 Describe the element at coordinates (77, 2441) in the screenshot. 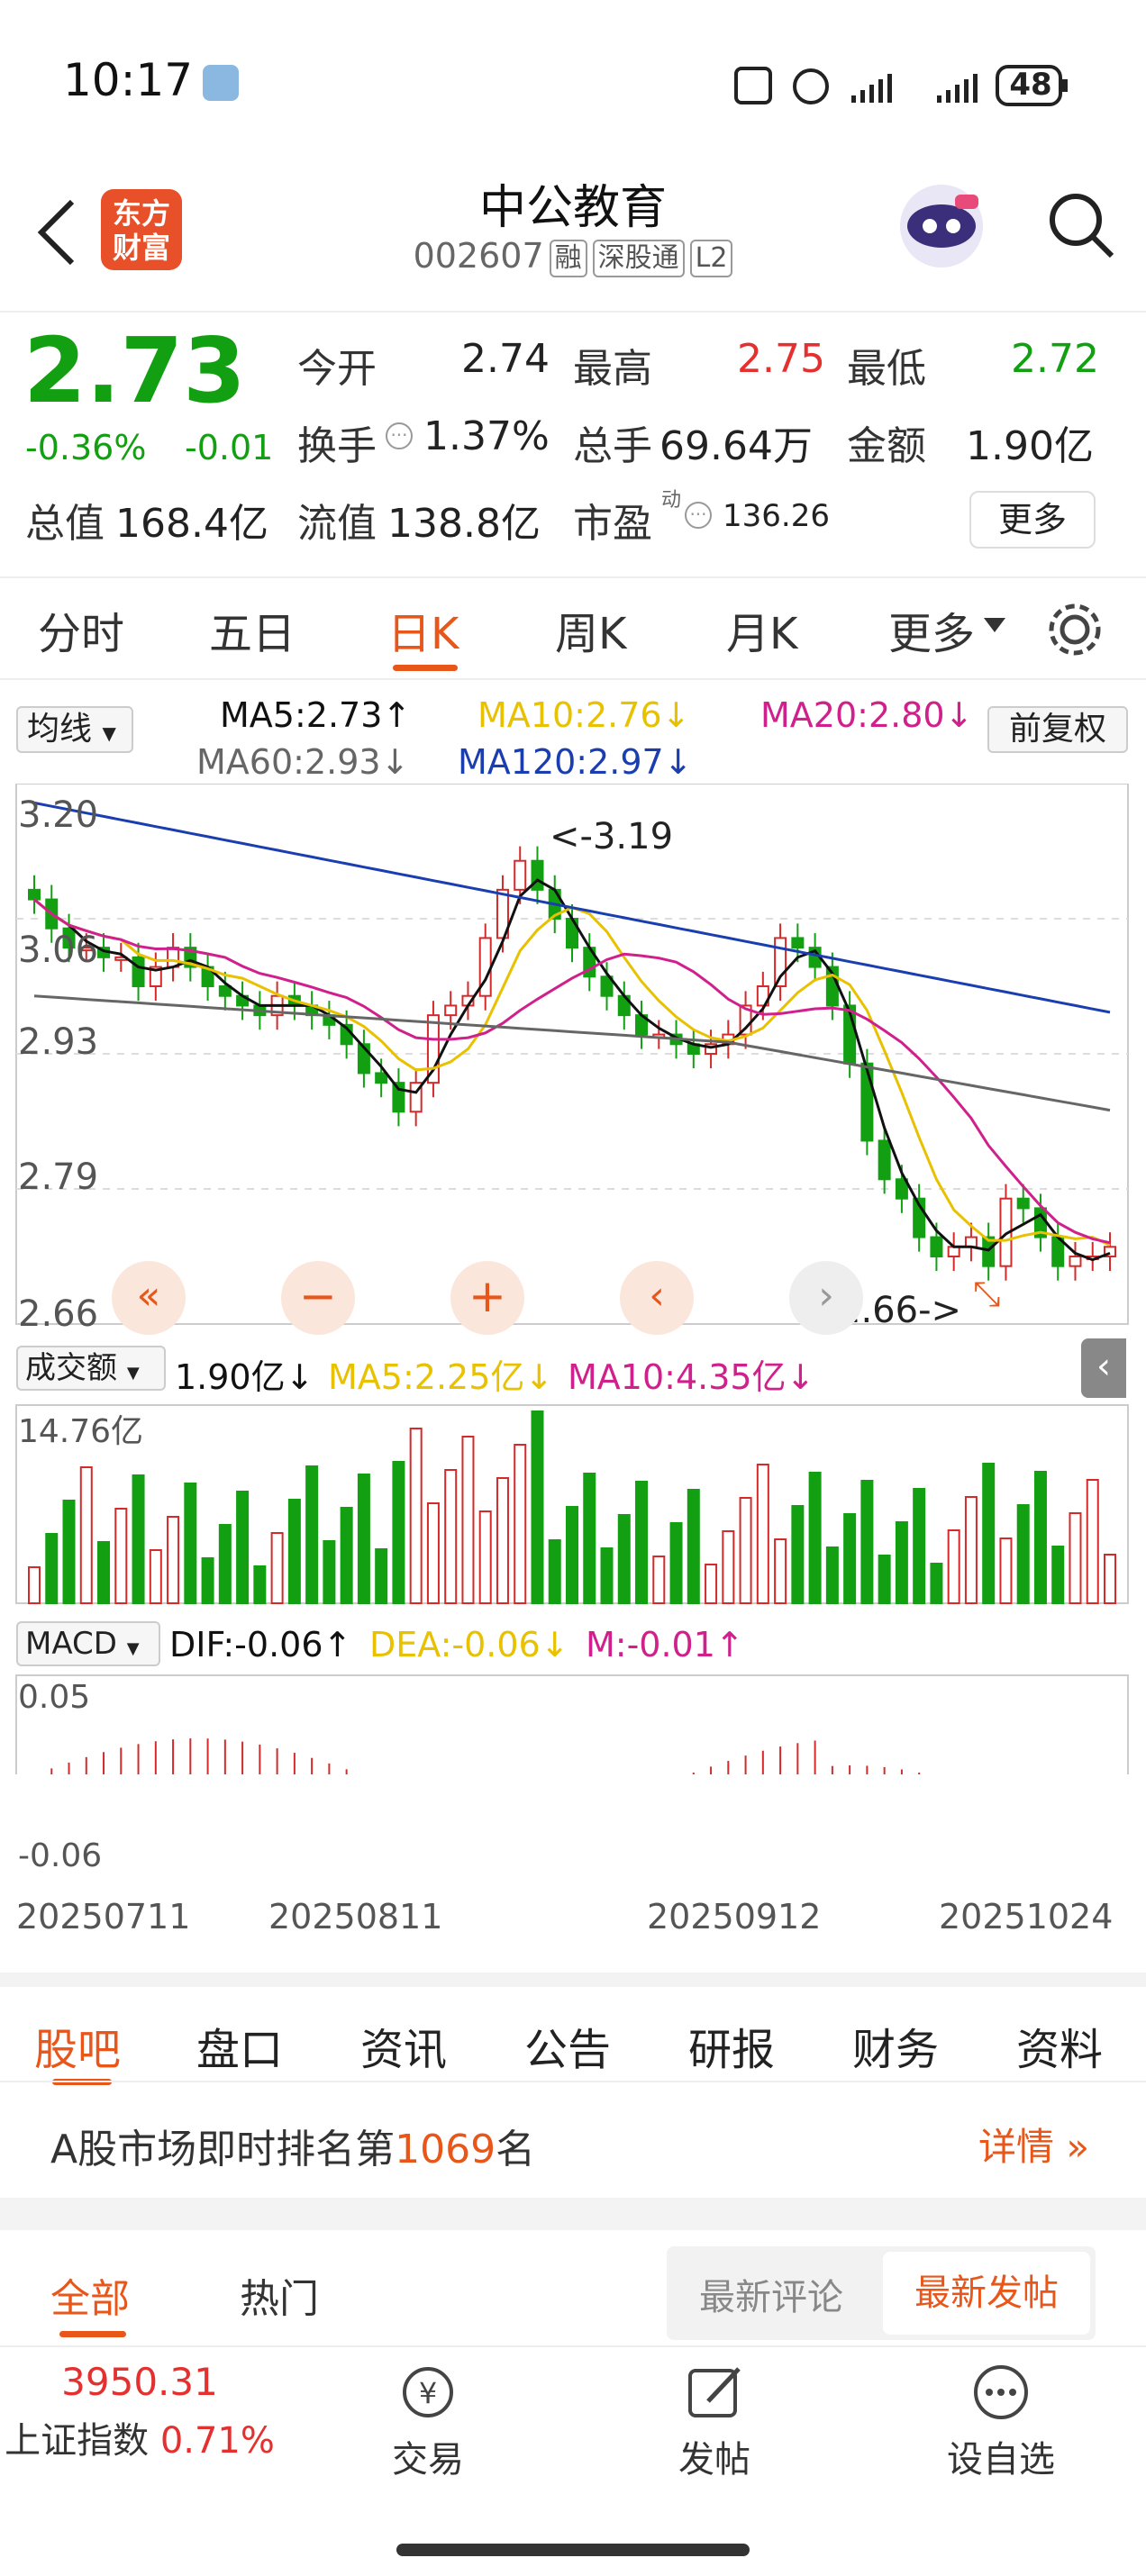

I see `index-name: 上证指数` at that location.